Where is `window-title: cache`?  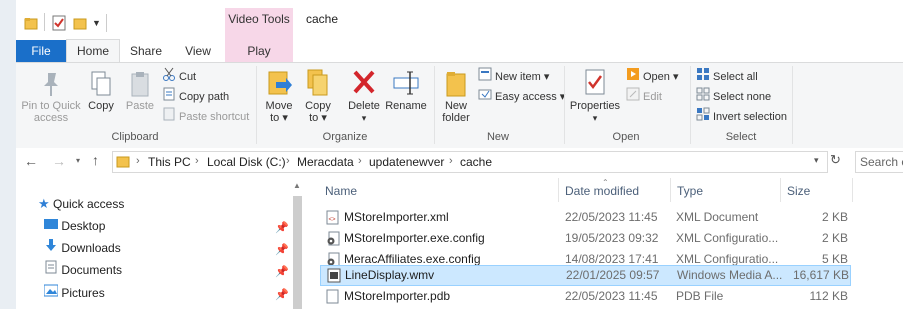 window-title: cache is located at coordinates (322, 19).